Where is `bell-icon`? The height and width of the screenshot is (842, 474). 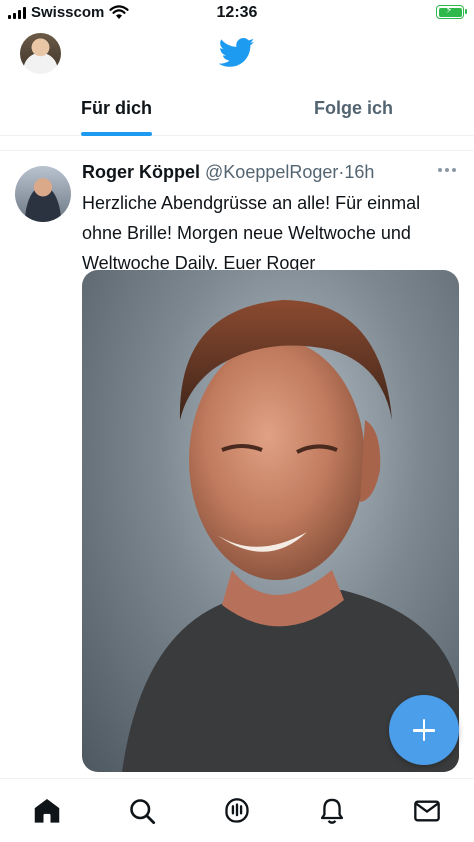 bell-icon is located at coordinates (332, 811).